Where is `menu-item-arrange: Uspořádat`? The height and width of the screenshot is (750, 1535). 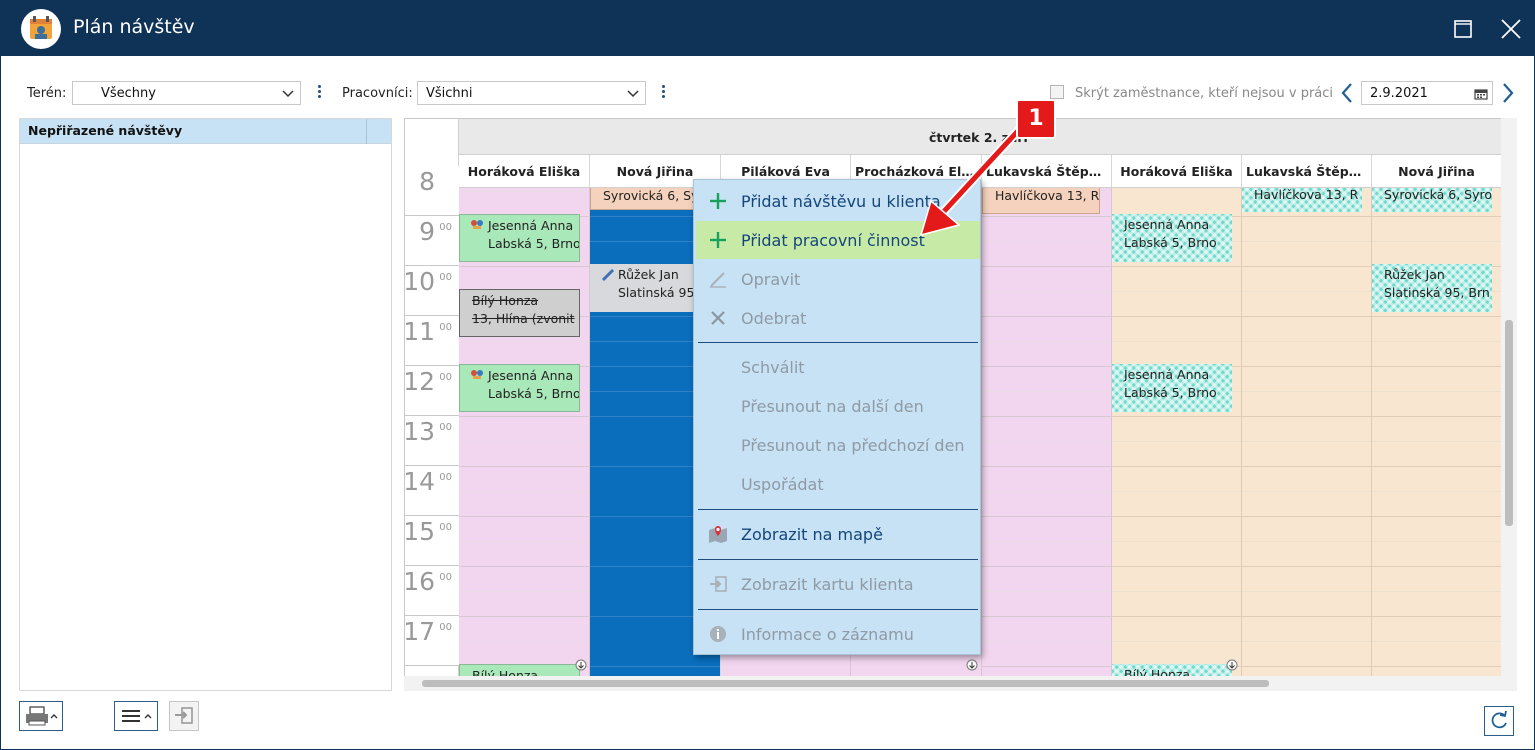
menu-item-arrange: Uspořádat is located at coordinates (838, 484).